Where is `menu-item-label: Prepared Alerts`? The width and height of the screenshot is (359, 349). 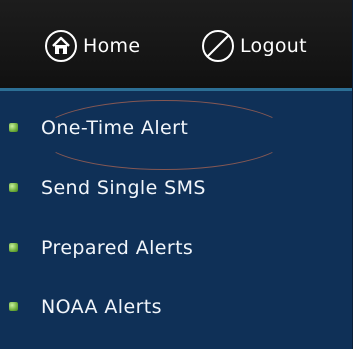 menu-item-label: Prepared Alerts is located at coordinates (117, 248).